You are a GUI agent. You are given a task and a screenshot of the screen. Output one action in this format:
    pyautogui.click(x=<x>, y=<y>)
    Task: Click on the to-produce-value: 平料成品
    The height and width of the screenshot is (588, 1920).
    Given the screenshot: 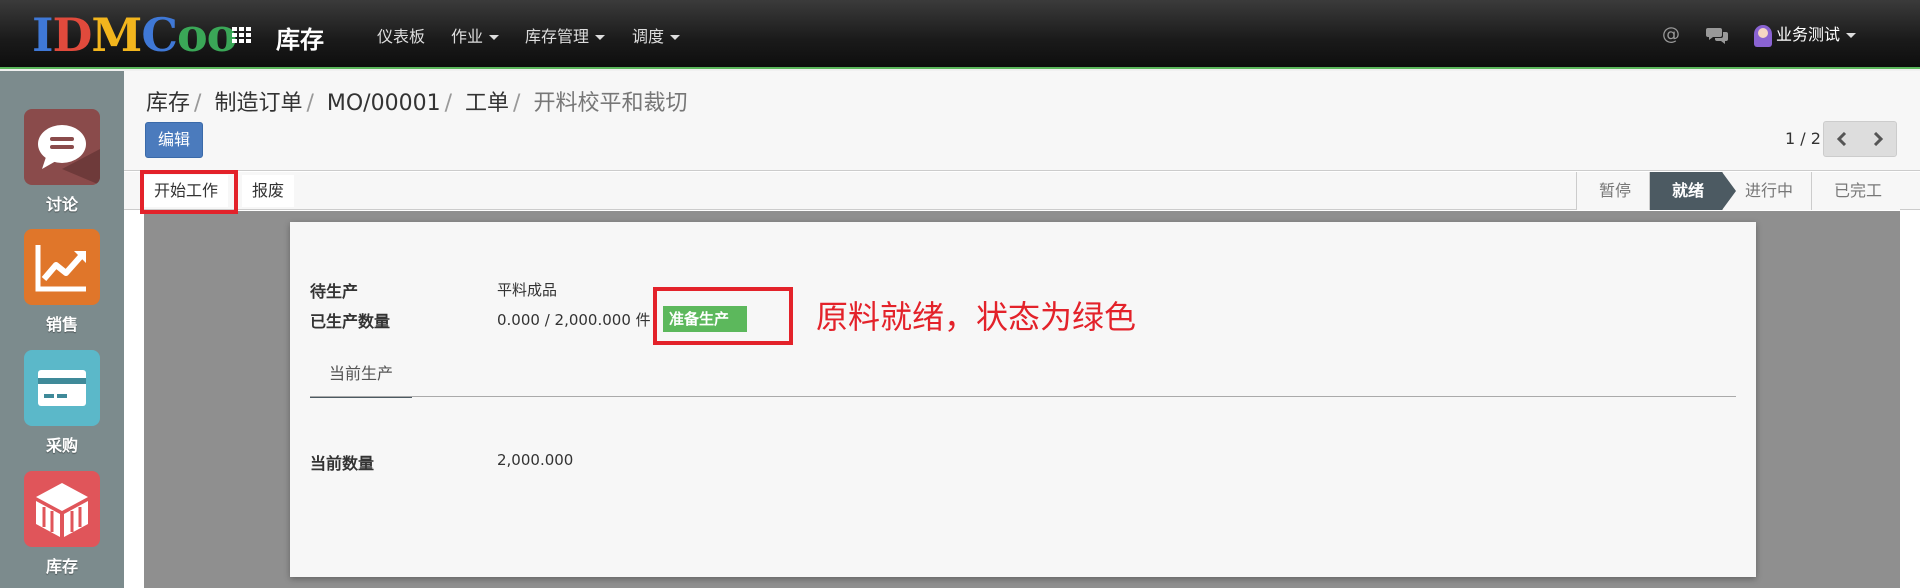 What is the action you would take?
    pyautogui.click(x=527, y=289)
    